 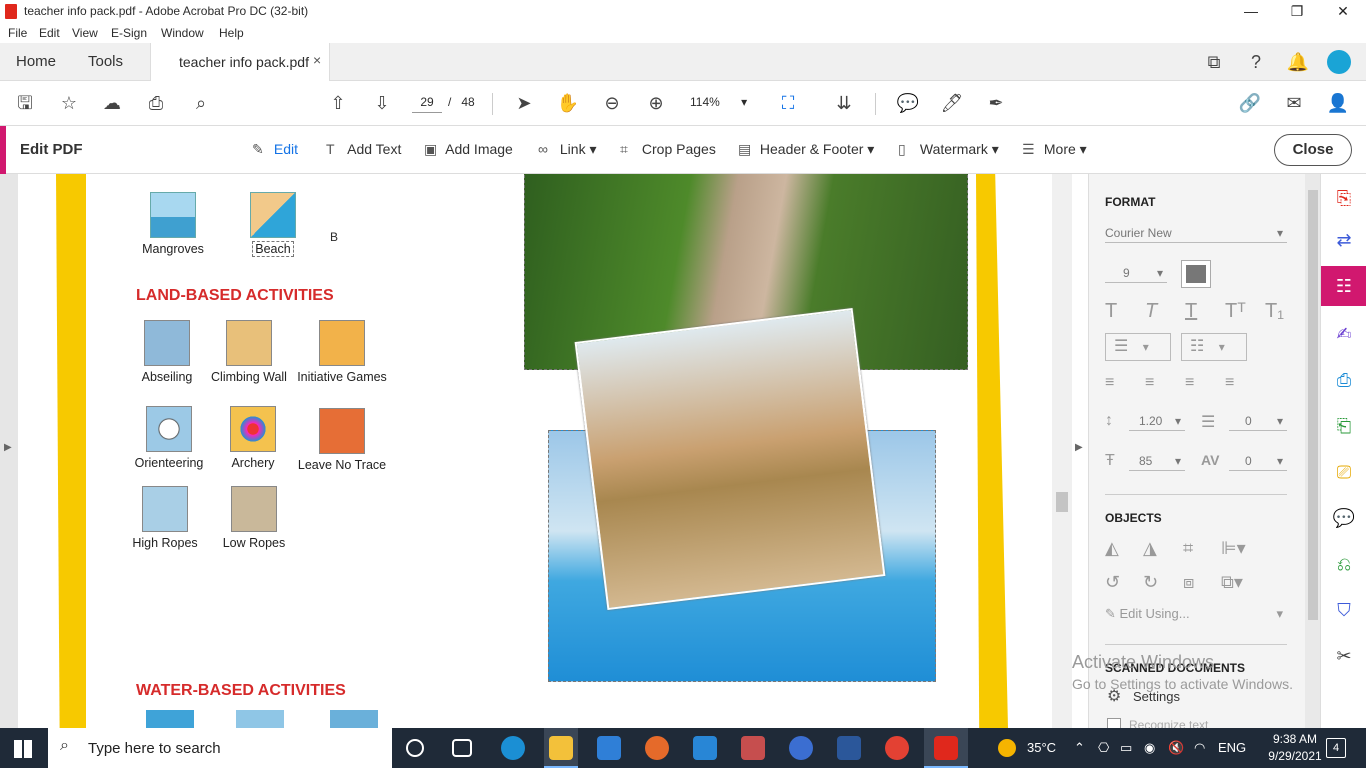 I want to click on zoom-out-icon: ⊖, so click(x=612, y=103).